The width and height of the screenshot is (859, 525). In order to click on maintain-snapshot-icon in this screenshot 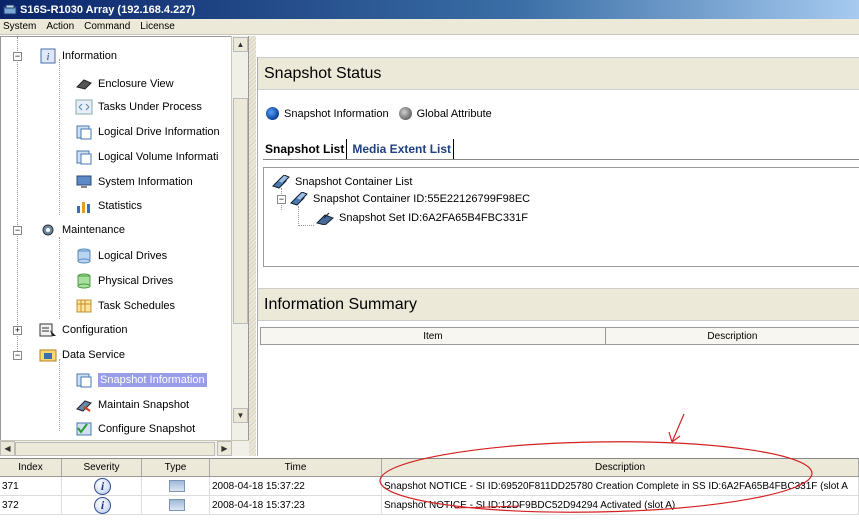, I will do `click(84, 405)`.